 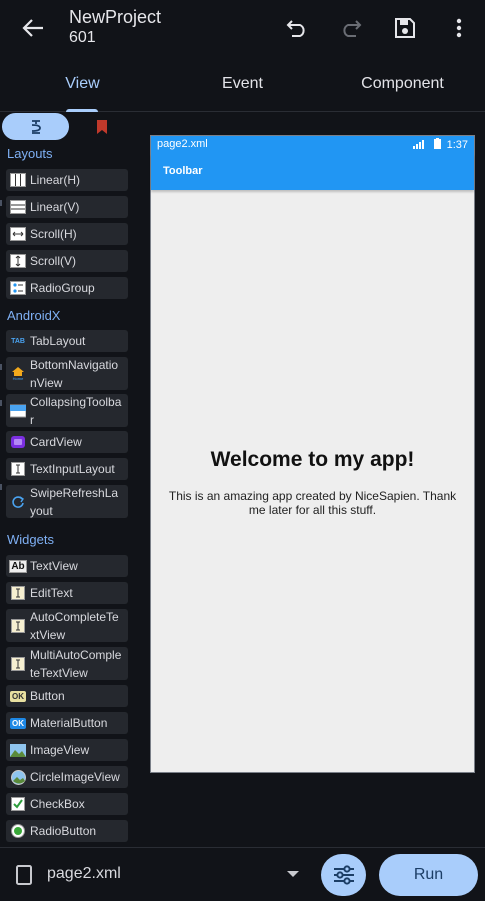 I want to click on image-view-icon, so click(x=18, y=750).